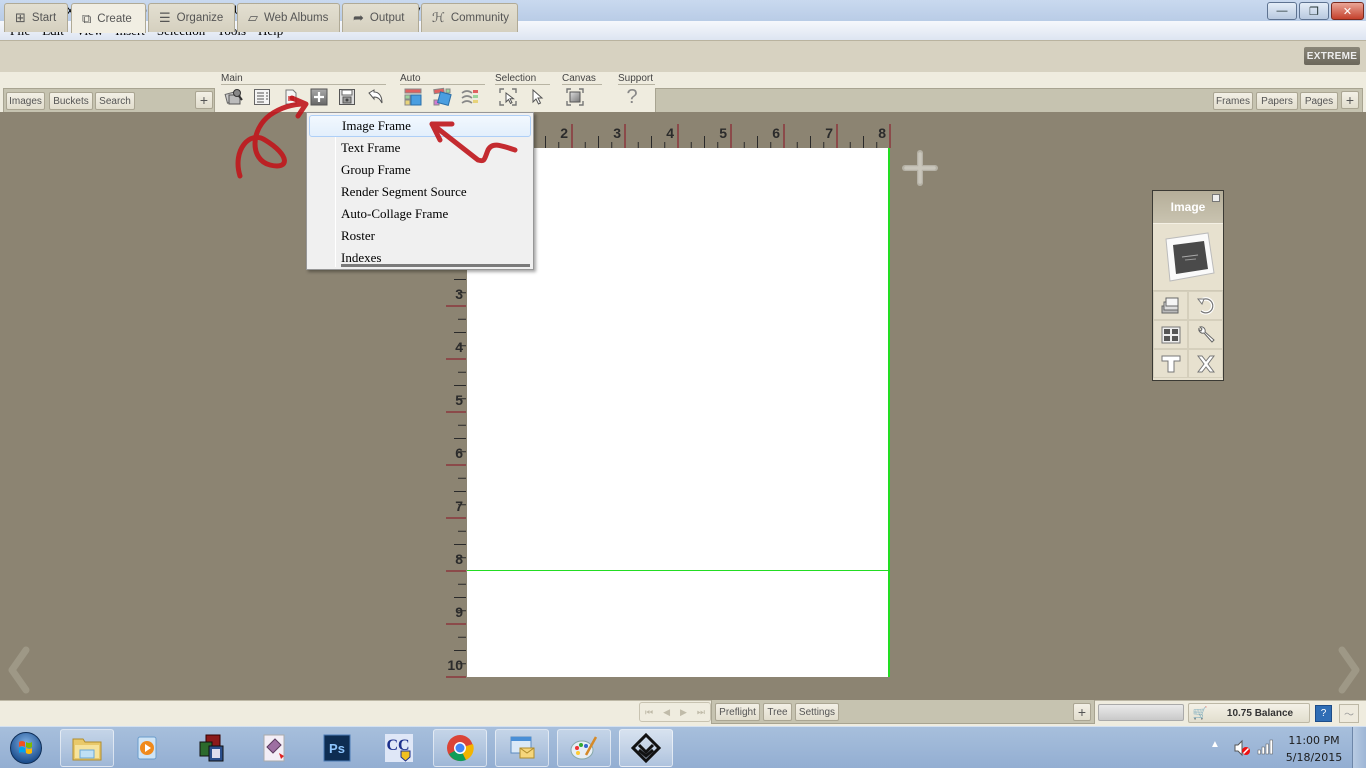  I want to click on image-preview, so click(1188, 257).